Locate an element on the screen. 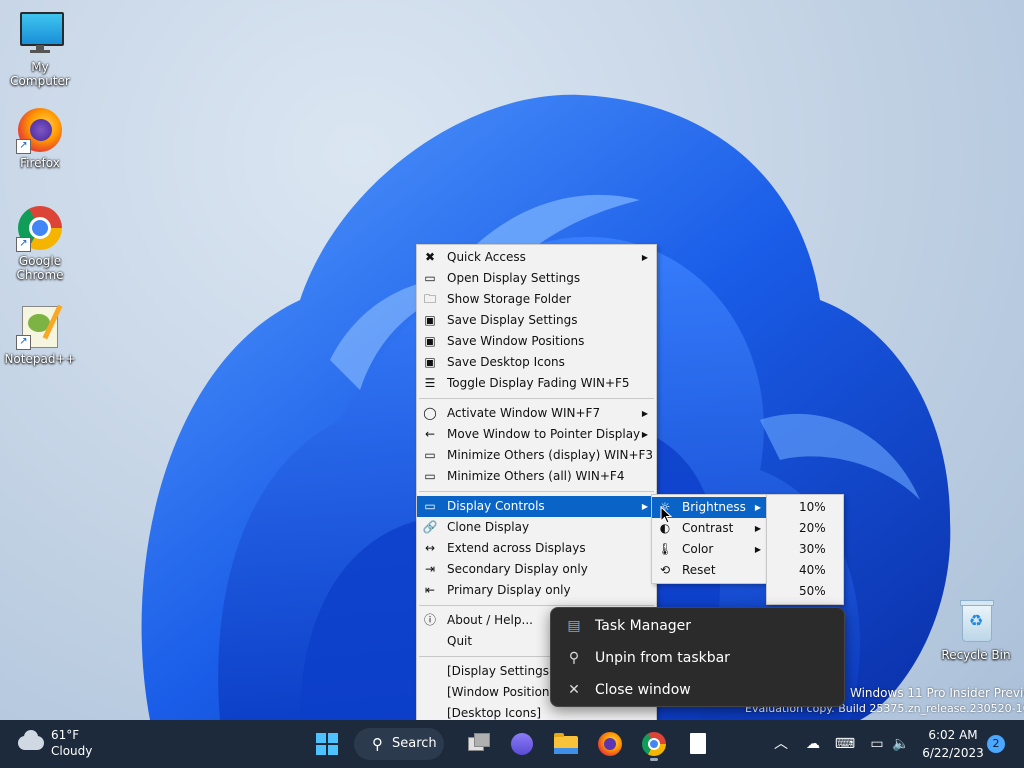  clock-time: 6:02 AM is located at coordinates (953, 735).